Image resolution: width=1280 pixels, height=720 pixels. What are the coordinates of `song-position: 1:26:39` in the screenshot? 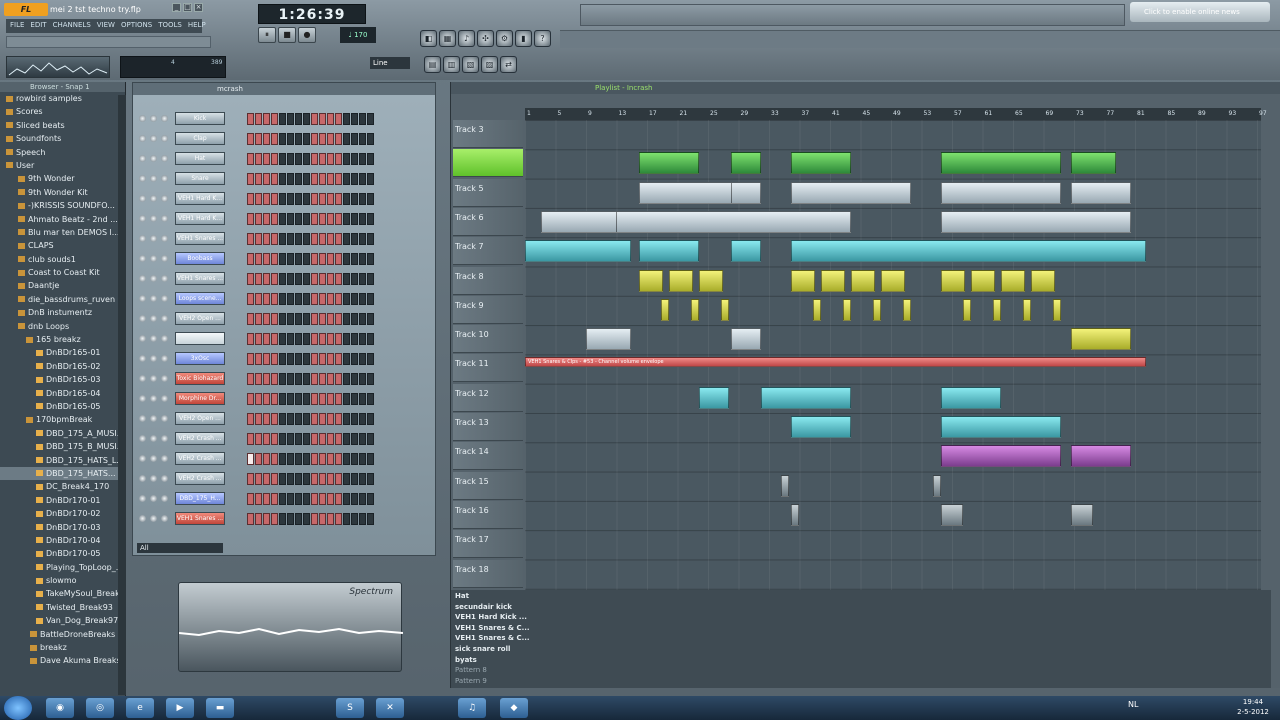 It's located at (312, 14).